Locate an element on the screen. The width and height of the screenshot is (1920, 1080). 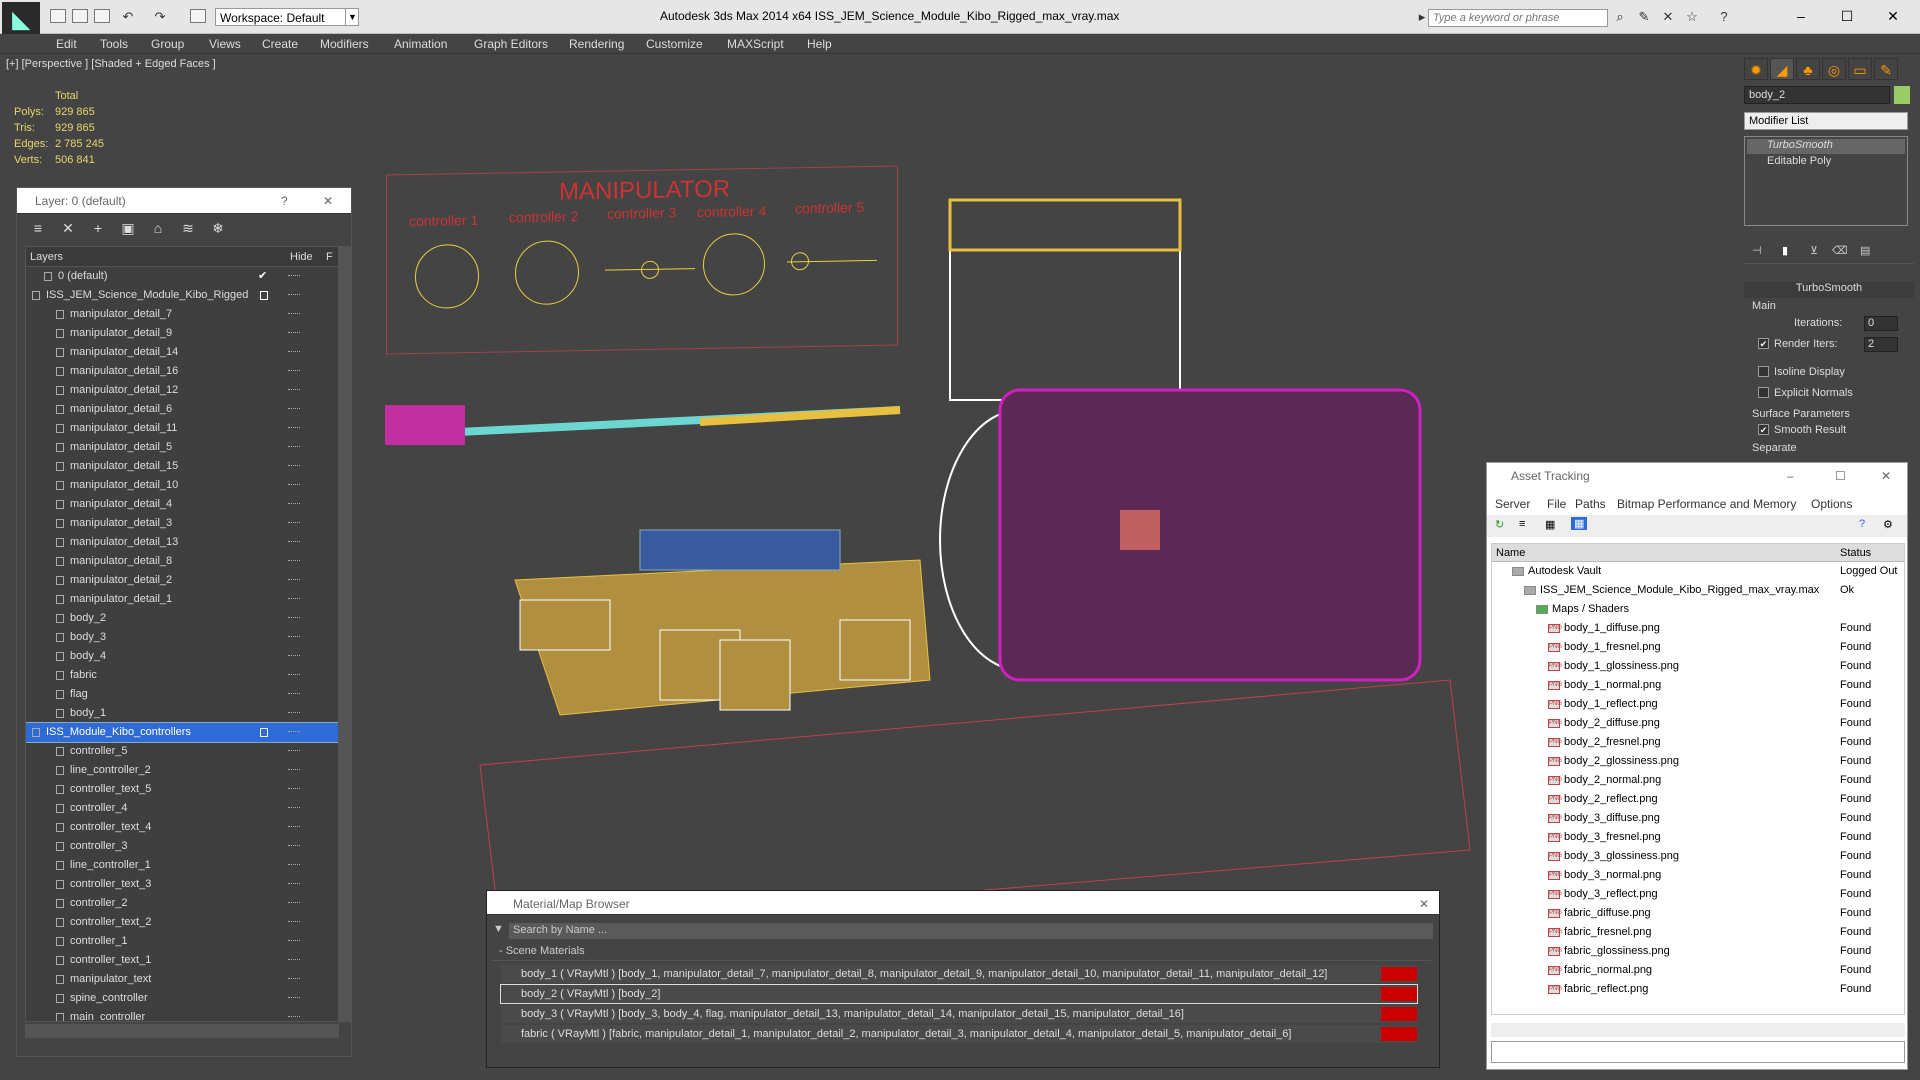
menu-graph-editors: Graph Editors is located at coordinates (511, 44).